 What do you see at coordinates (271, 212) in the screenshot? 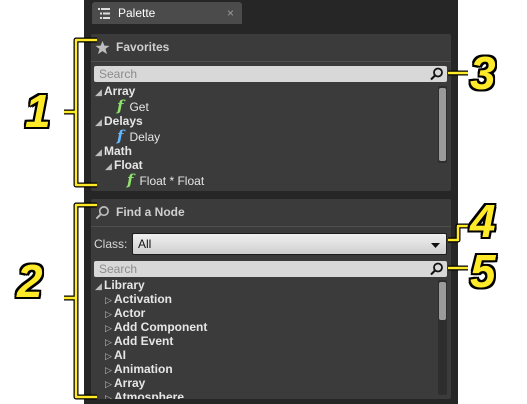
I see `find-node-header: Find a Node` at bounding box center [271, 212].